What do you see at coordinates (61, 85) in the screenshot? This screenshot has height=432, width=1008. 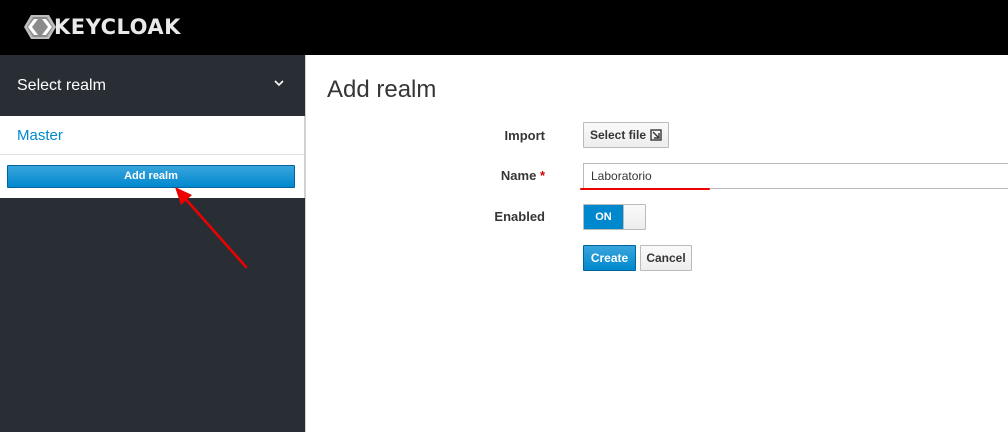 I see `realm-selector-label: Select realm` at bounding box center [61, 85].